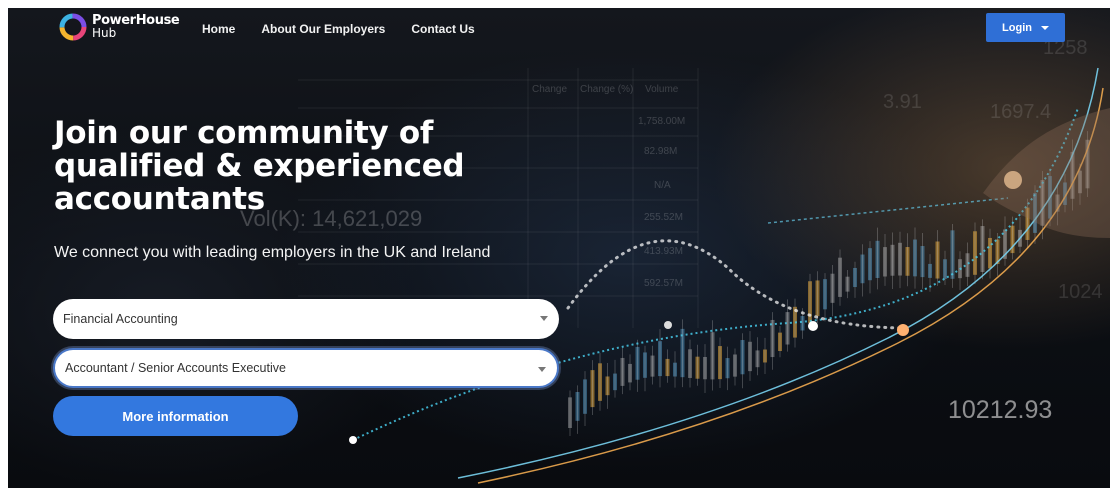  What do you see at coordinates (888, 210) in the screenshot?
I see `trend-line-upper` at bounding box center [888, 210].